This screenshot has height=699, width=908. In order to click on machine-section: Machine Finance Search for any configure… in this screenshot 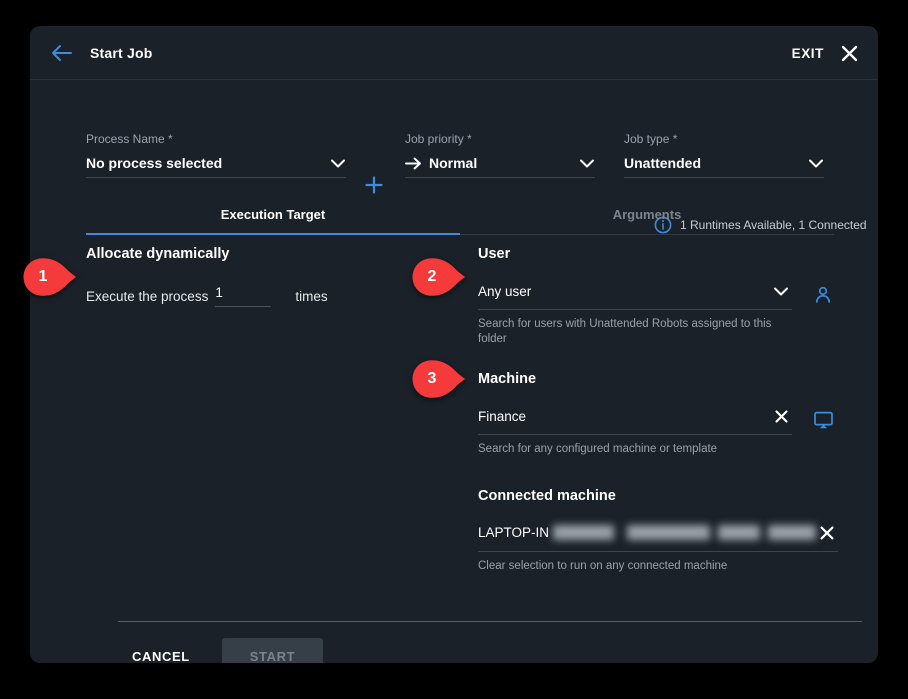, I will do `click(658, 414)`.